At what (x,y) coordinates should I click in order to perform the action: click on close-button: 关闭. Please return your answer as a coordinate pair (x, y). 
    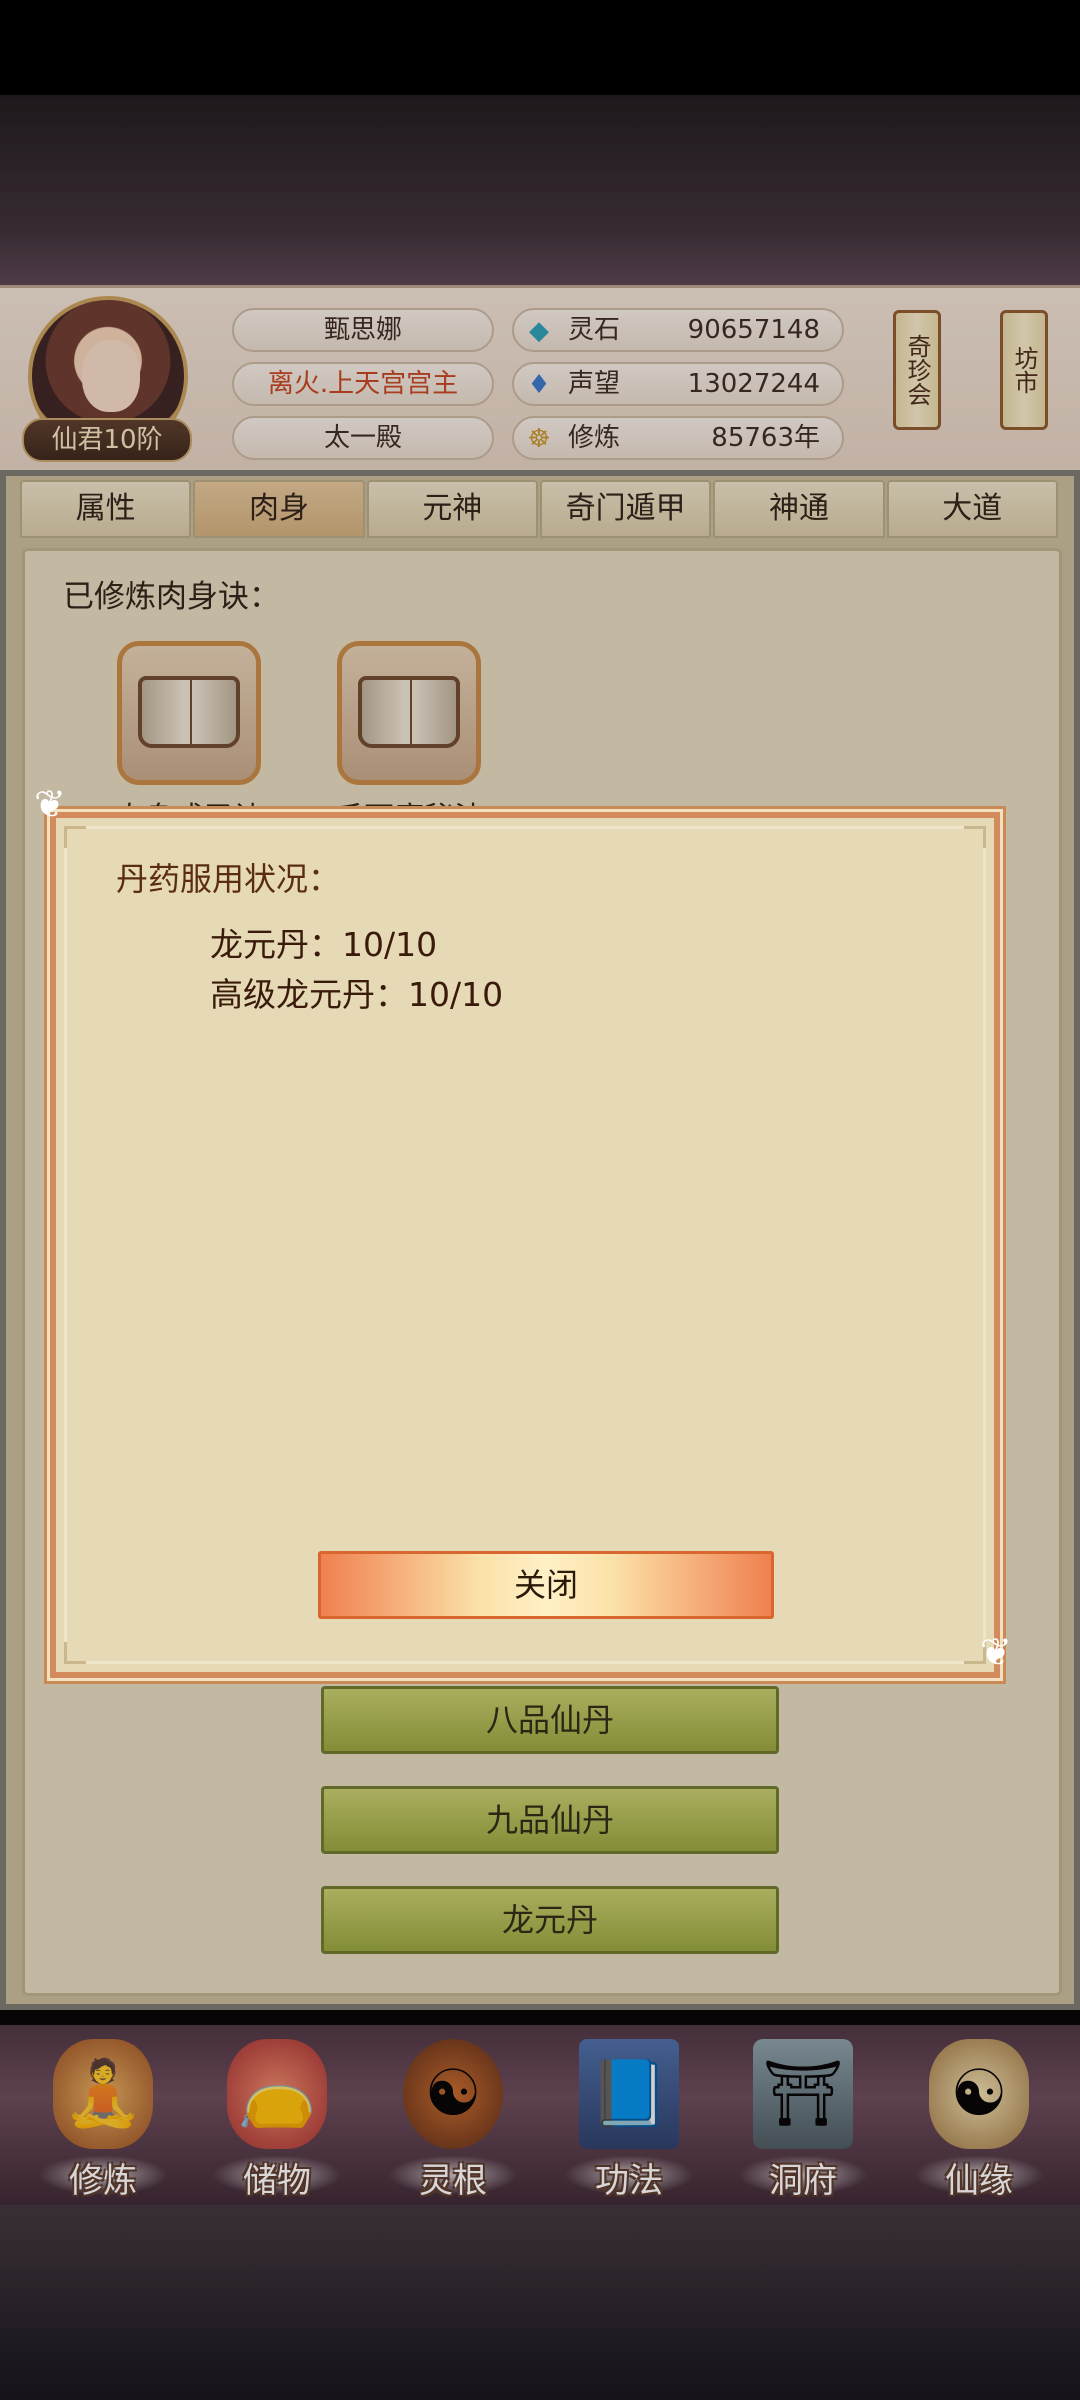
    Looking at the image, I should click on (546, 1585).